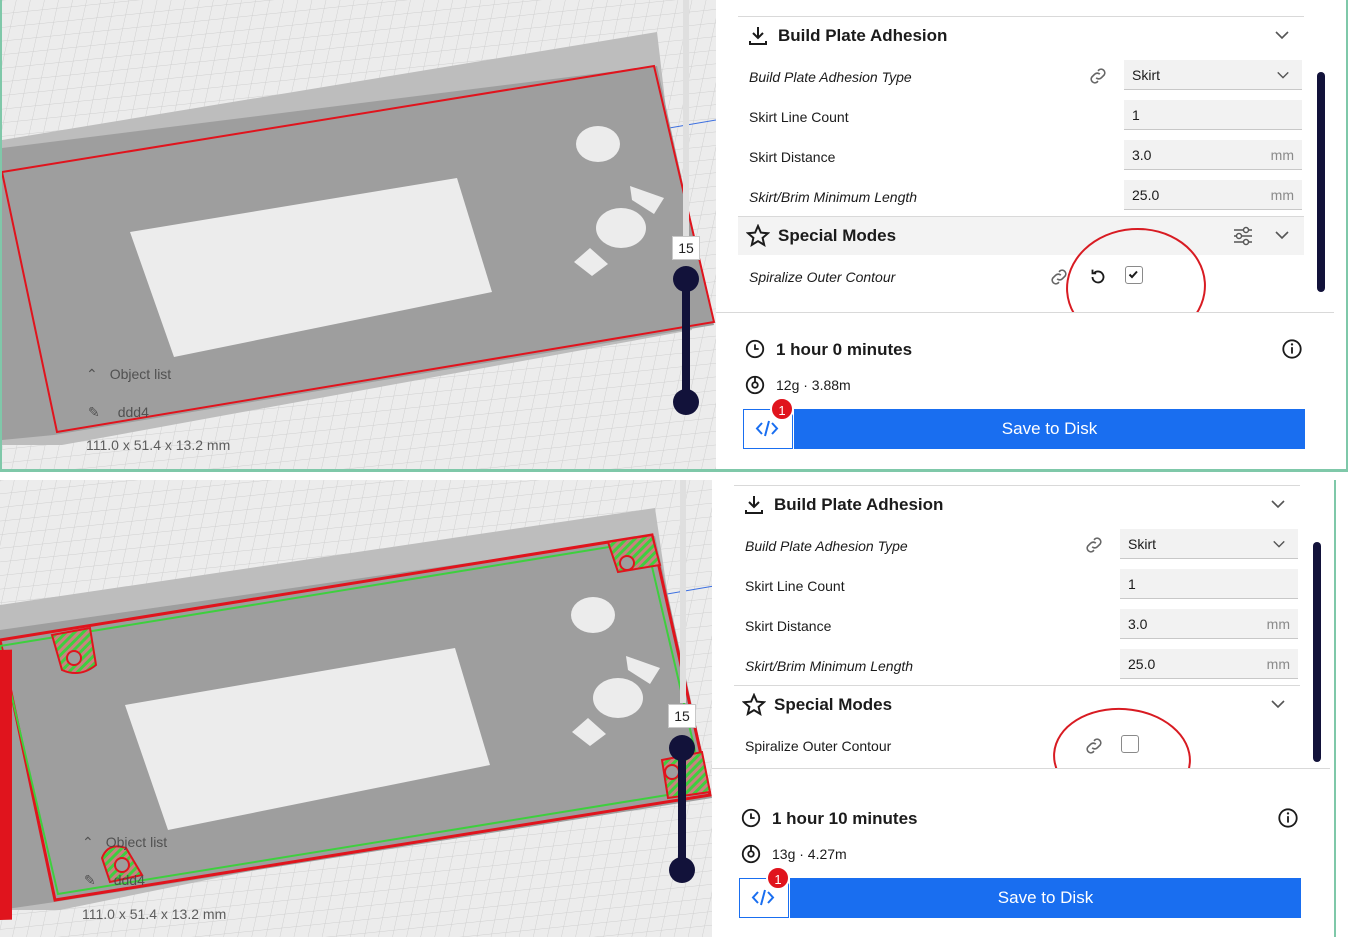 Image resolution: width=1348 pixels, height=937 pixels. I want to click on setting-skirt-distance: Skirt Distance 3.0 mm, so click(1021, 157).